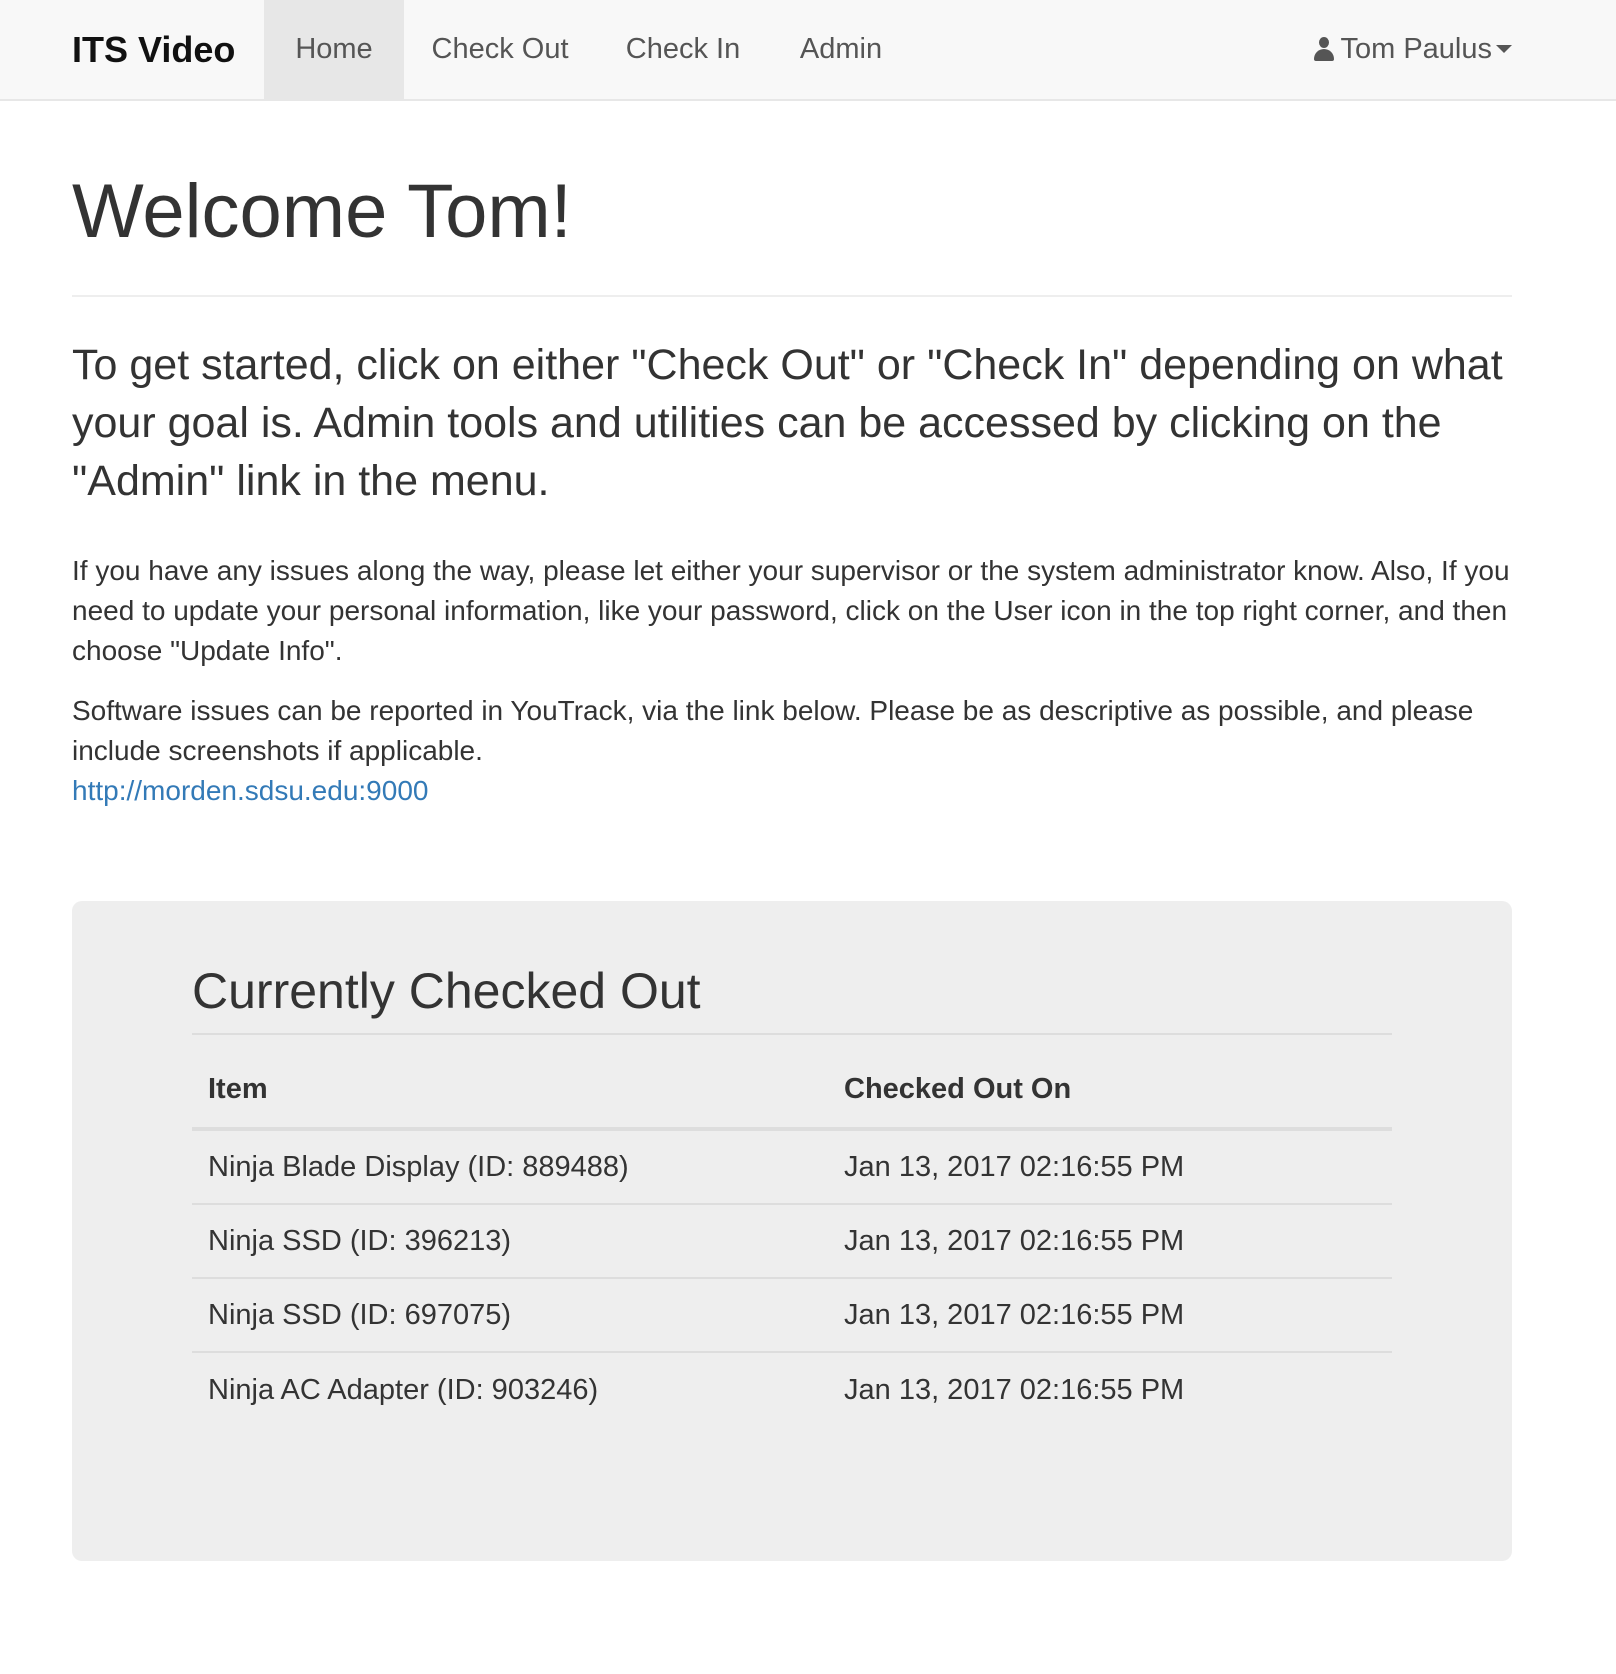 The image size is (1616, 1674). I want to click on nav-home: Home, so click(334, 49).